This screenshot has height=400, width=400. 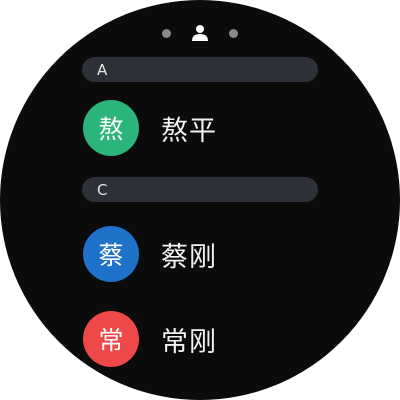 I want to click on section-header-a: A, so click(x=200, y=69).